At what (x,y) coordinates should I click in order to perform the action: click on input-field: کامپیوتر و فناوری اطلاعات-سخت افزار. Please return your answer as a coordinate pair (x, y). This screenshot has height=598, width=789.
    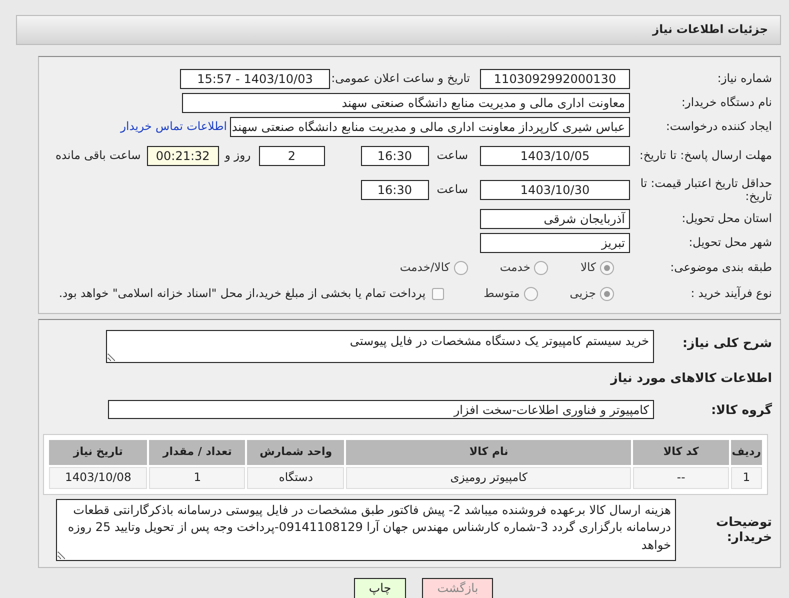
    Looking at the image, I should click on (381, 410).